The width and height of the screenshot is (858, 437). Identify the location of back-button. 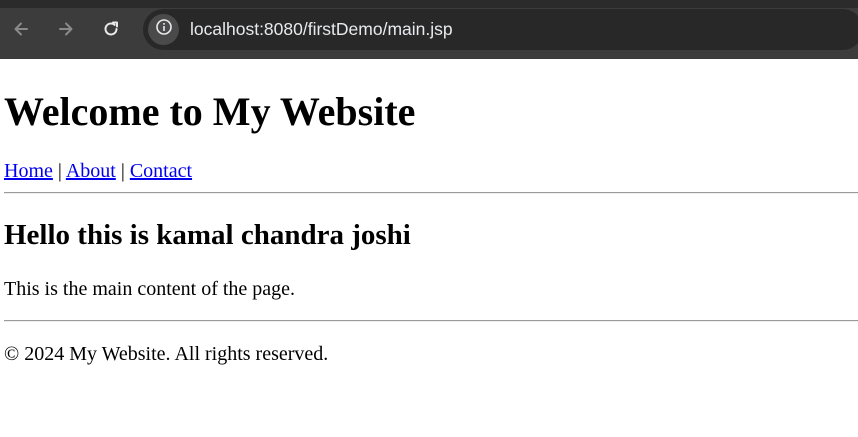
(21, 29).